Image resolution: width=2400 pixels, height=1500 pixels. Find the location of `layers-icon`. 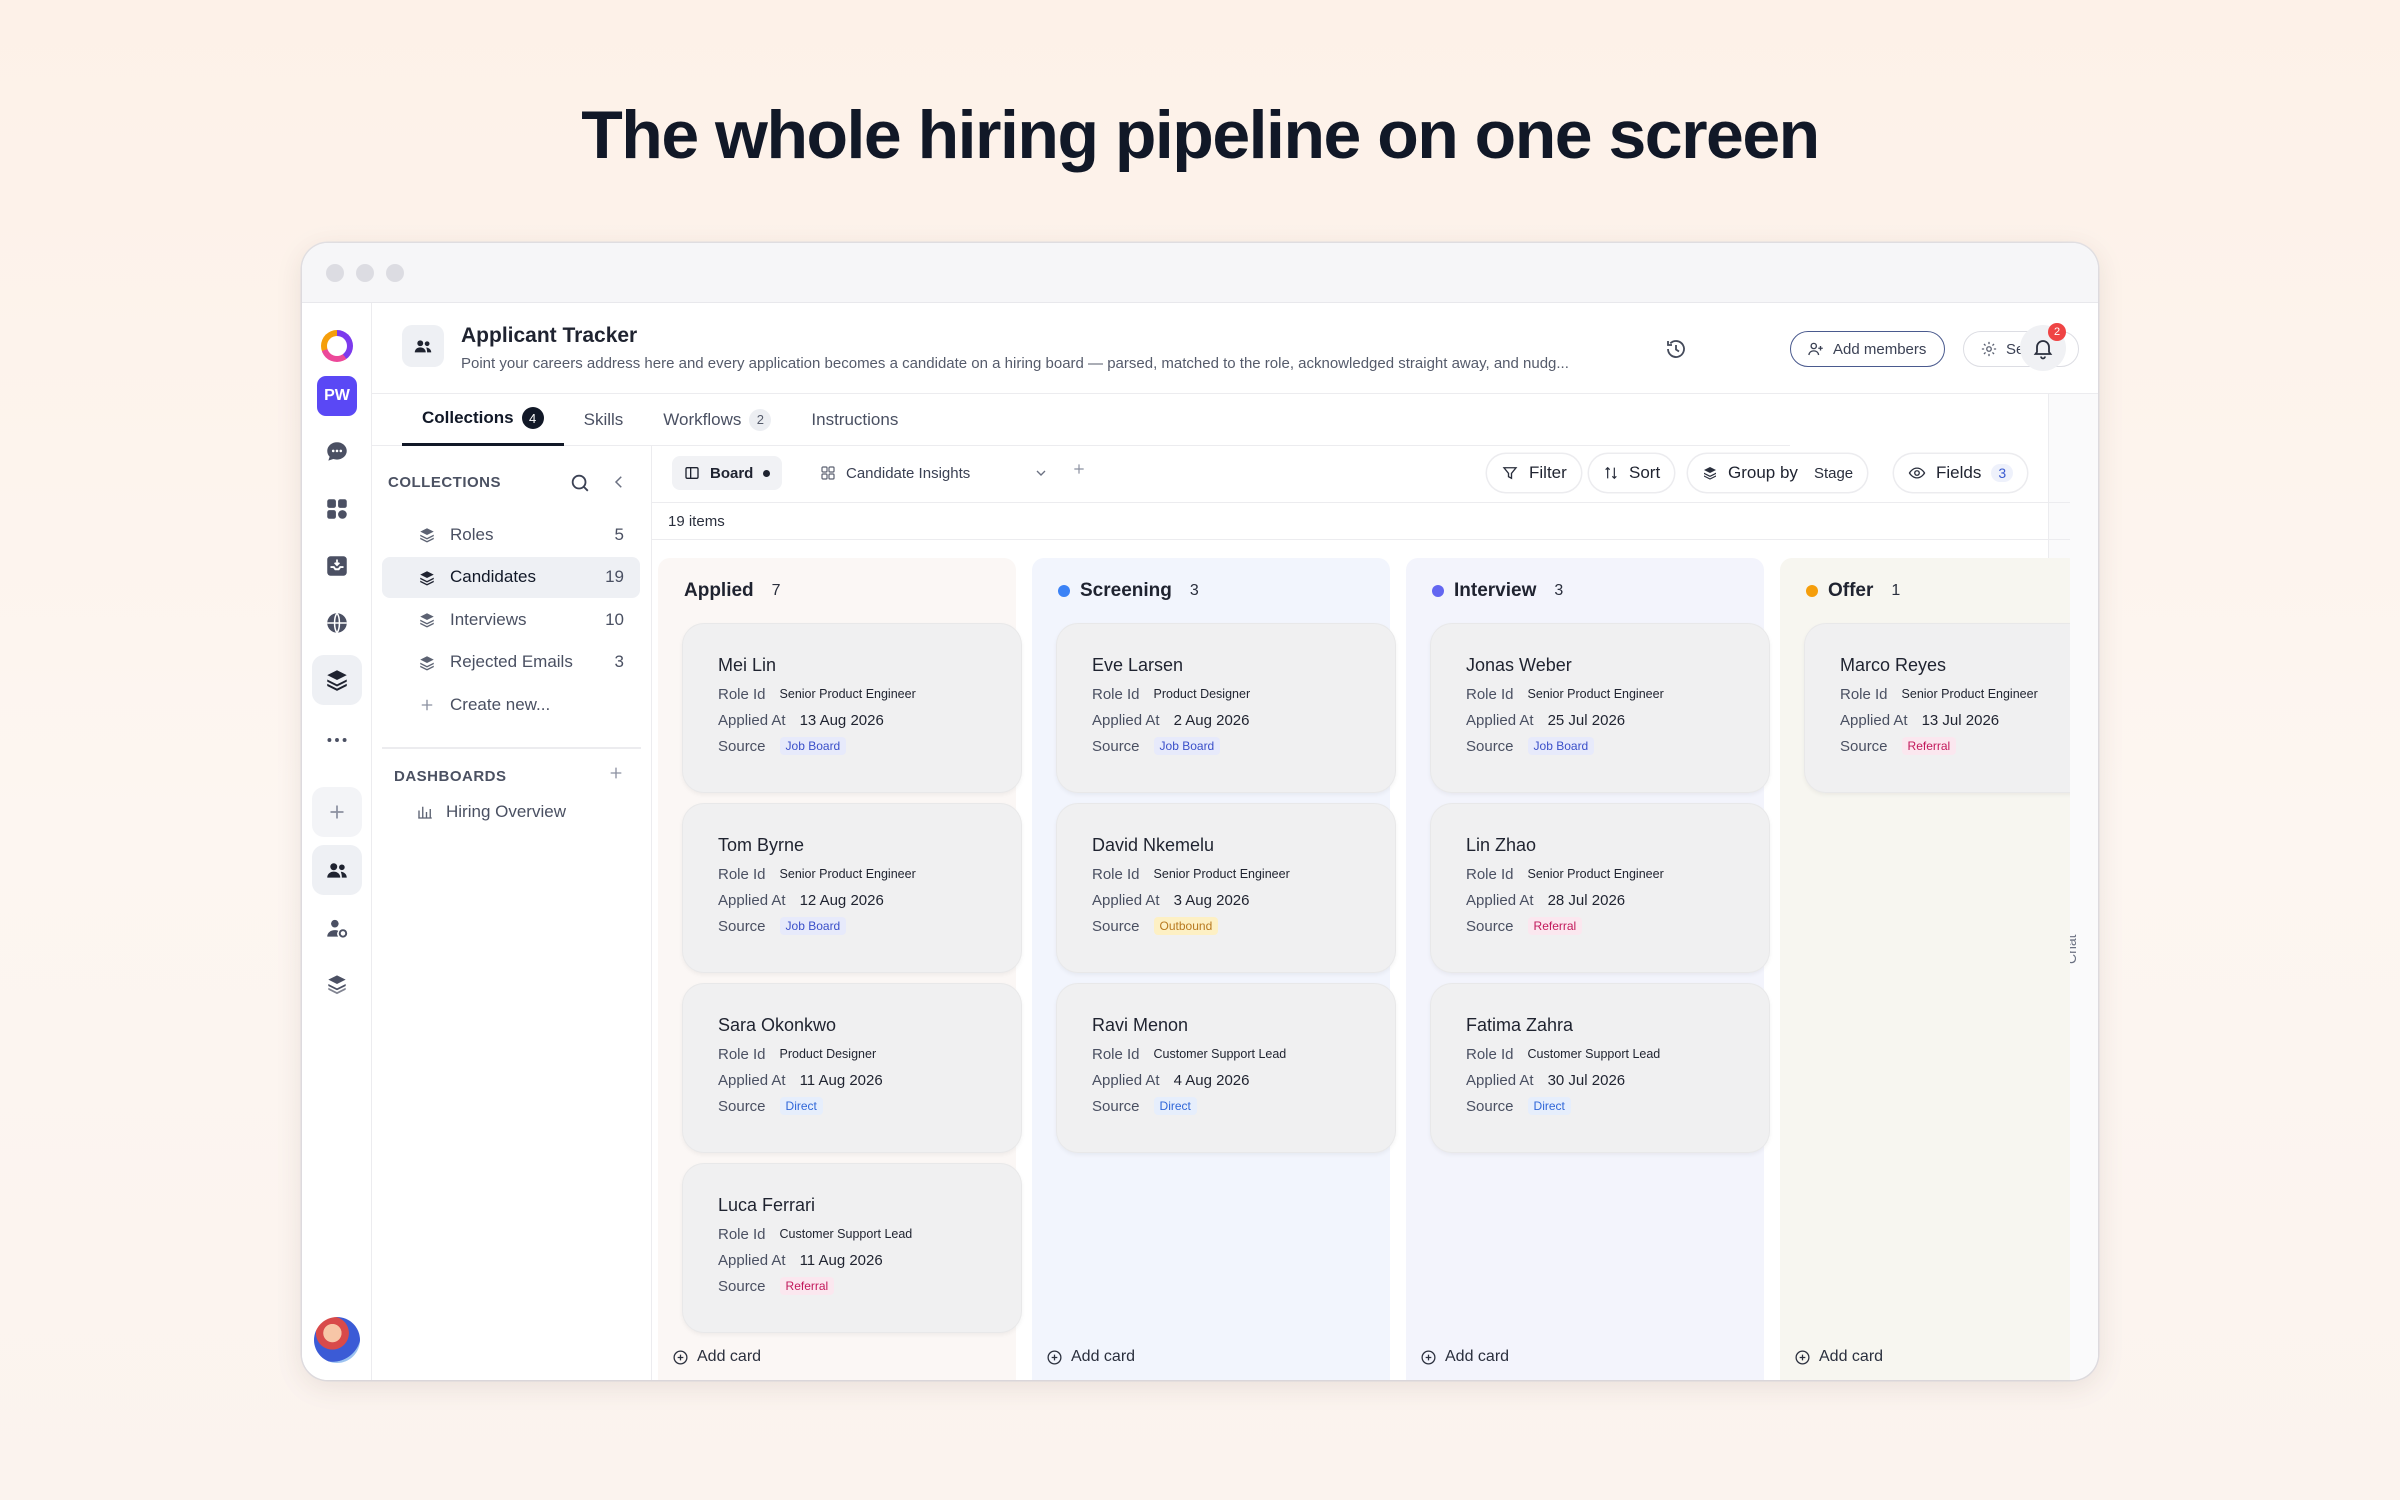

layers-icon is located at coordinates (337, 984).